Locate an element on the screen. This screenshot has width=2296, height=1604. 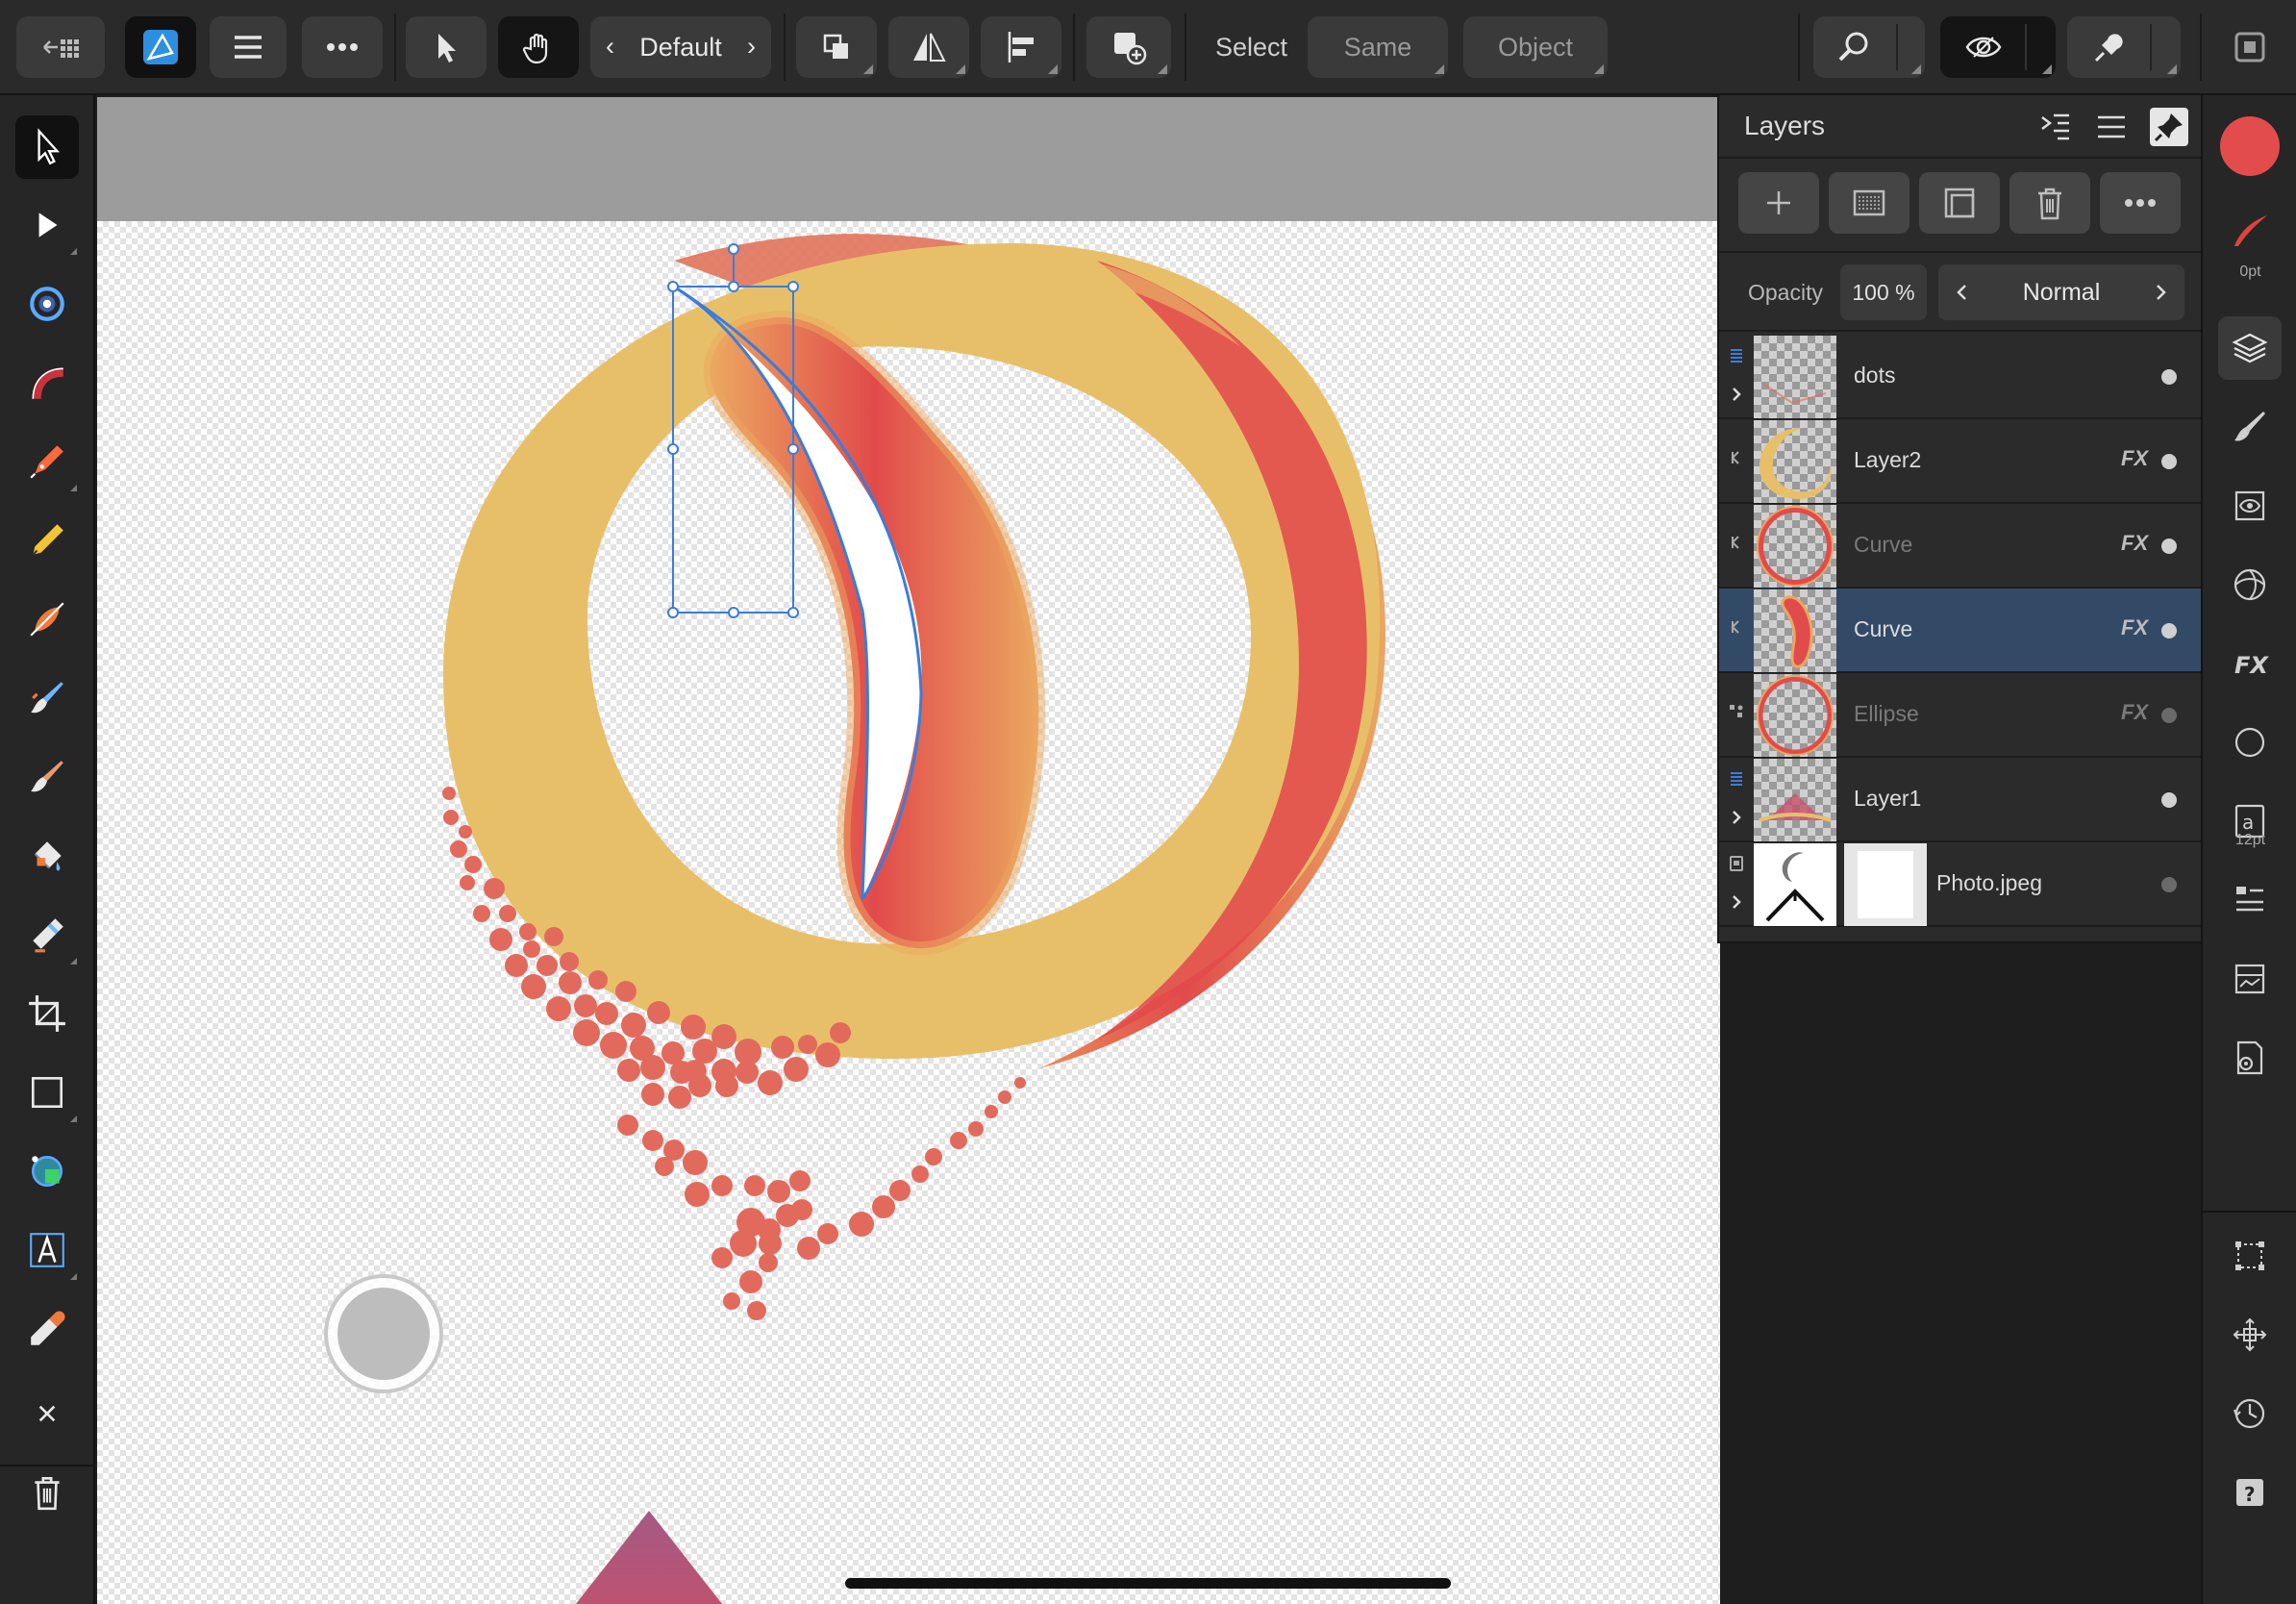
crop-tool is located at coordinates (47, 1013).